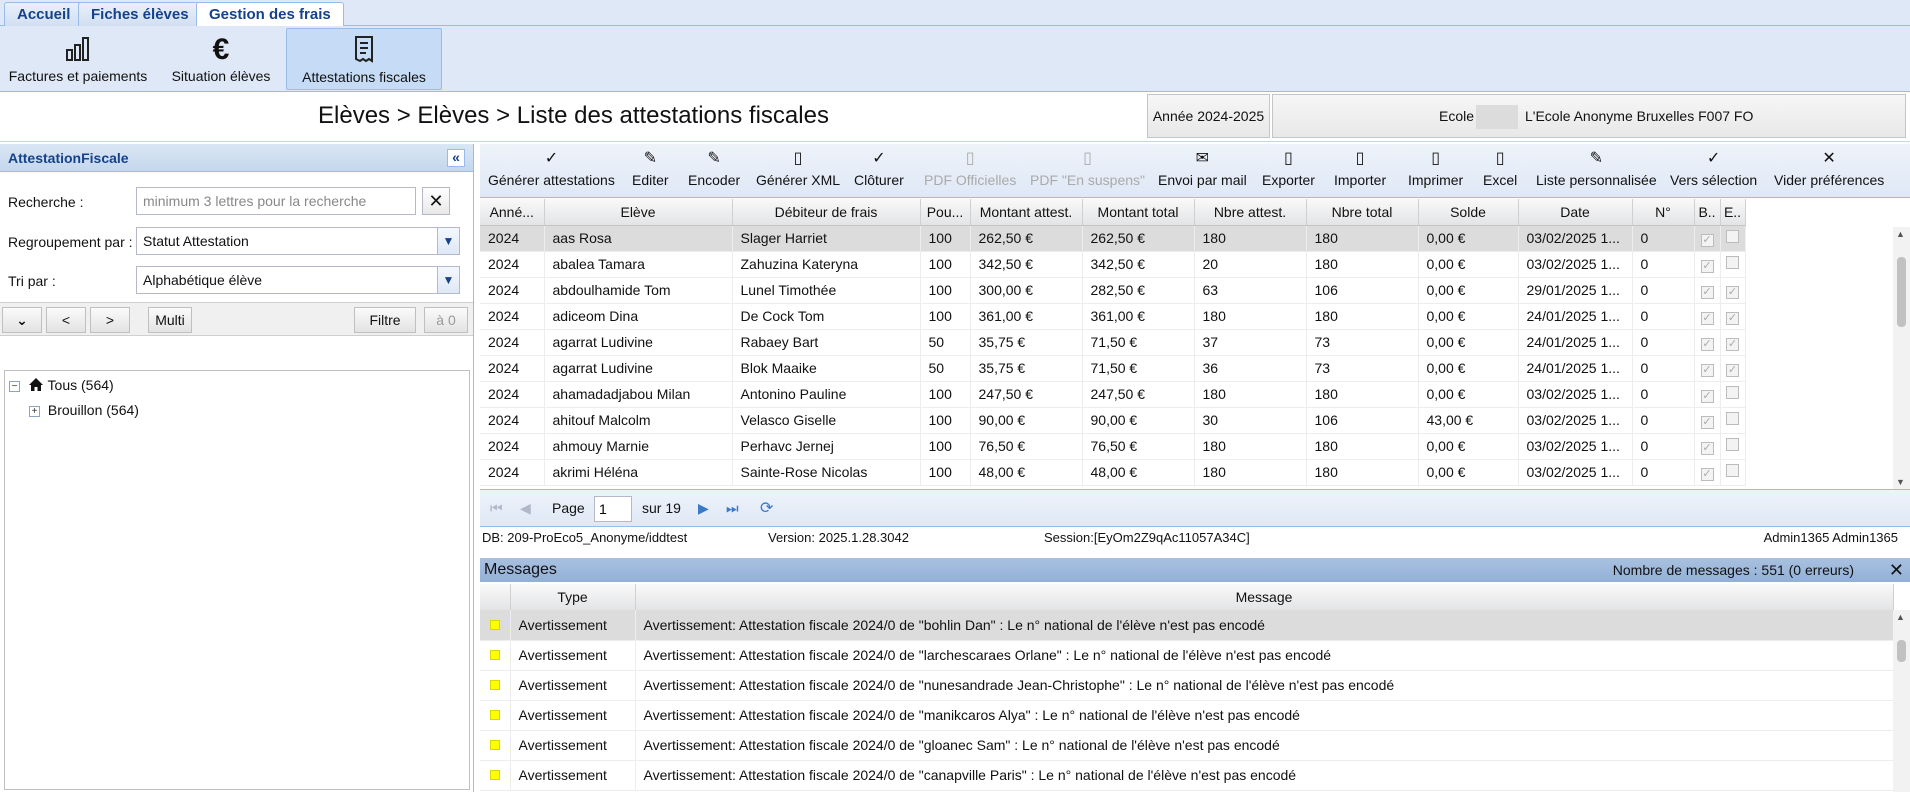 This screenshot has height=792, width=1910. What do you see at coordinates (78, 59) in the screenshot?
I see `ribbon-factures-paiements-button: Factures et paiements` at bounding box center [78, 59].